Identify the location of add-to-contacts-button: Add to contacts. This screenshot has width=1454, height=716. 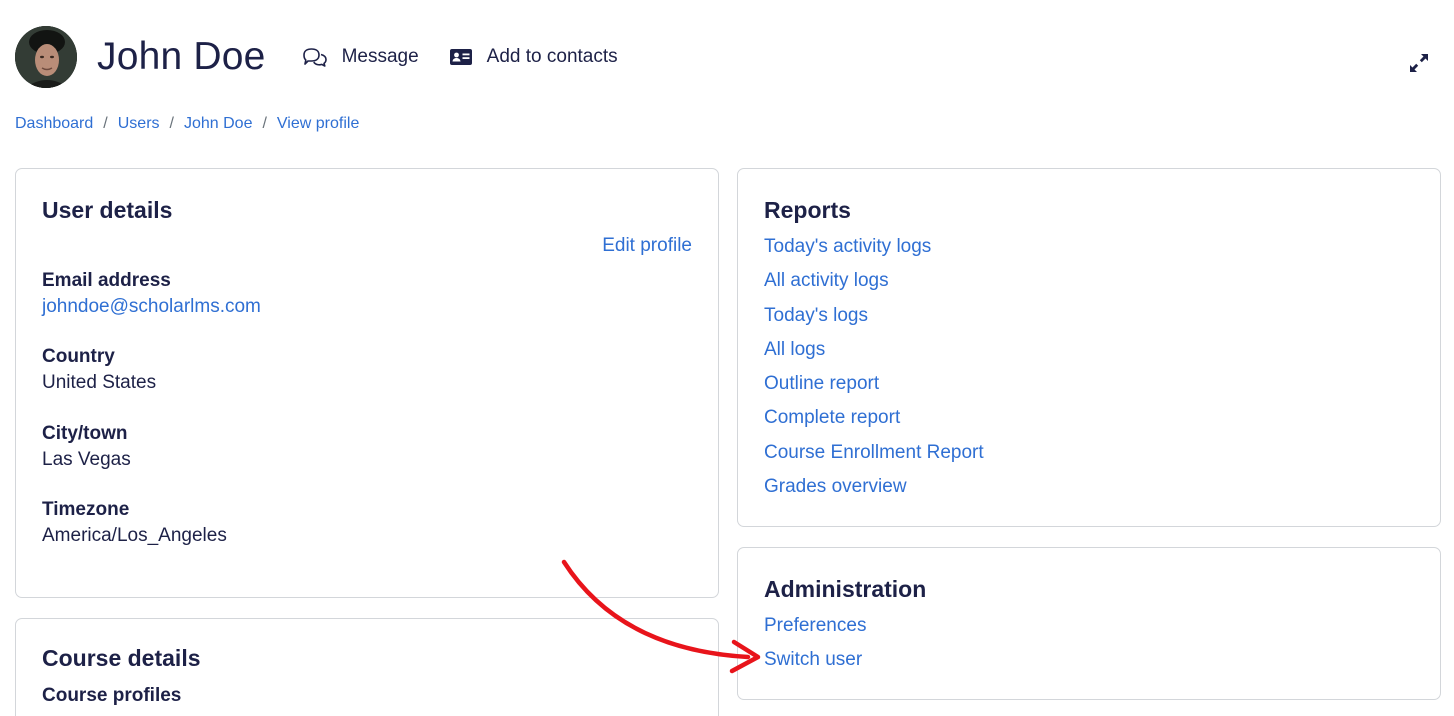
(533, 57).